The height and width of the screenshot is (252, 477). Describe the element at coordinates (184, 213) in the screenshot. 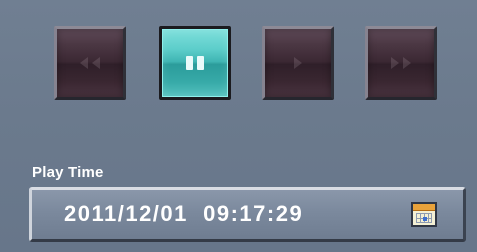

I see `play-time-value: 2011/12/01 09:17:29` at that location.